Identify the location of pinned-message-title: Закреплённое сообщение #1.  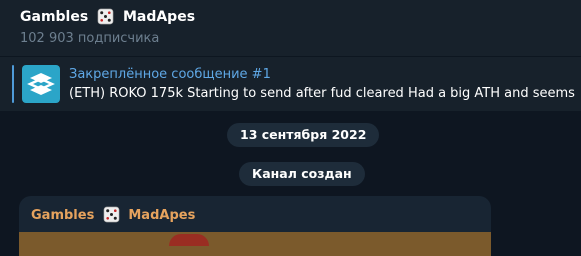
(170, 74).